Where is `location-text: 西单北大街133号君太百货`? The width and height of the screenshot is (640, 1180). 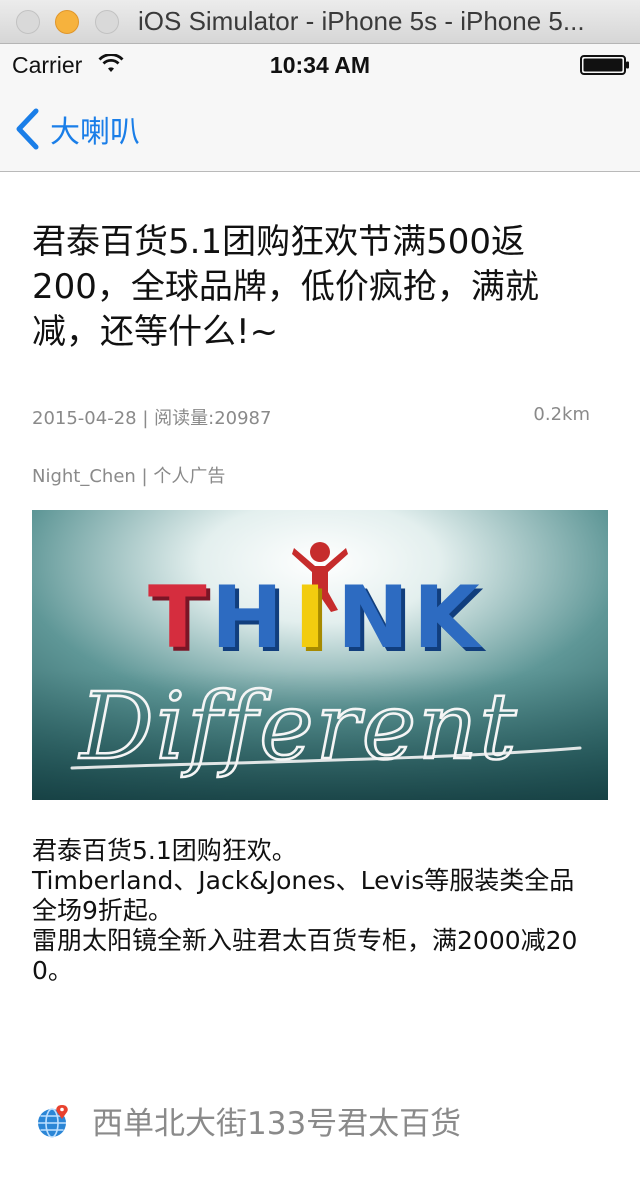 location-text: 西单北大街133号君太百货 is located at coordinates (277, 1124).